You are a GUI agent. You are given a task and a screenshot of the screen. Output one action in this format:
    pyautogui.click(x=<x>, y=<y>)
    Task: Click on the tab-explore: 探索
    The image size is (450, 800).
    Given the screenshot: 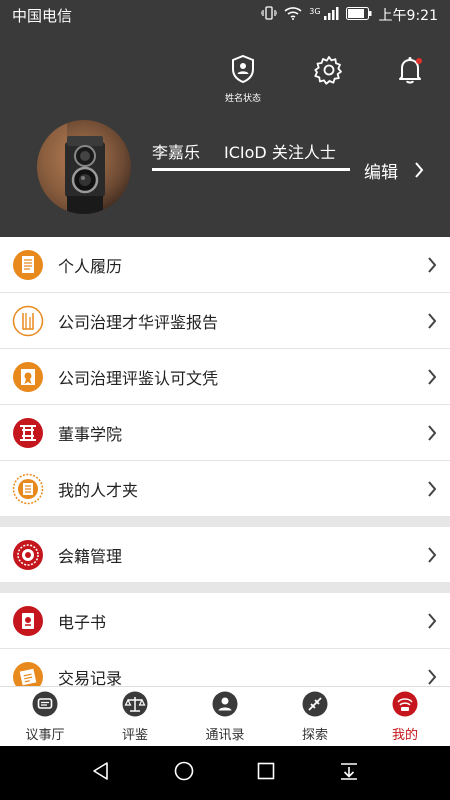 What is the action you would take?
    pyautogui.click(x=315, y=716)
    